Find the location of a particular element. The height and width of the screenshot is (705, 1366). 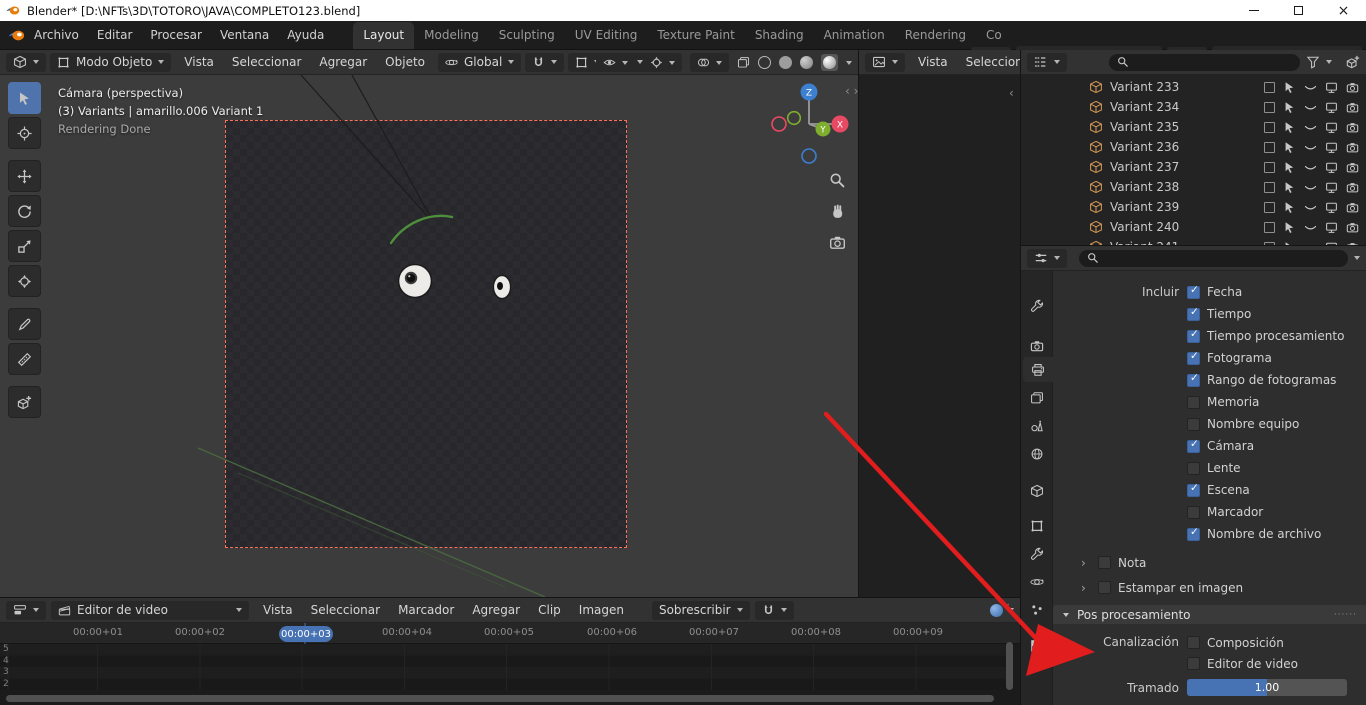

tab-output is located at coordinates (1038, 369).